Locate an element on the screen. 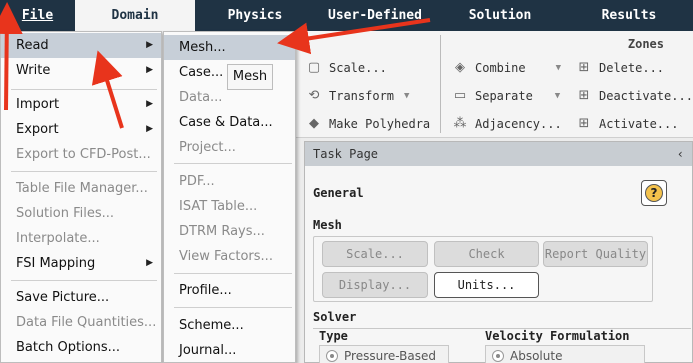  menu-item-read: Read ▶ is located at coordinates (81, 45).